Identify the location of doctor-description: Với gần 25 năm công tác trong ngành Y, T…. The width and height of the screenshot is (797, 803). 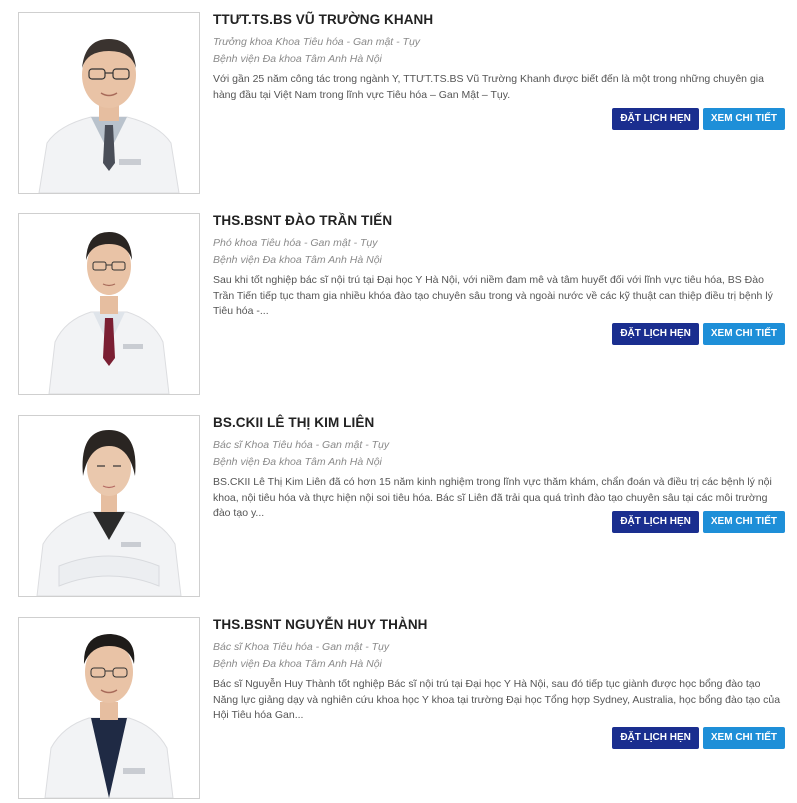
(488, 87).